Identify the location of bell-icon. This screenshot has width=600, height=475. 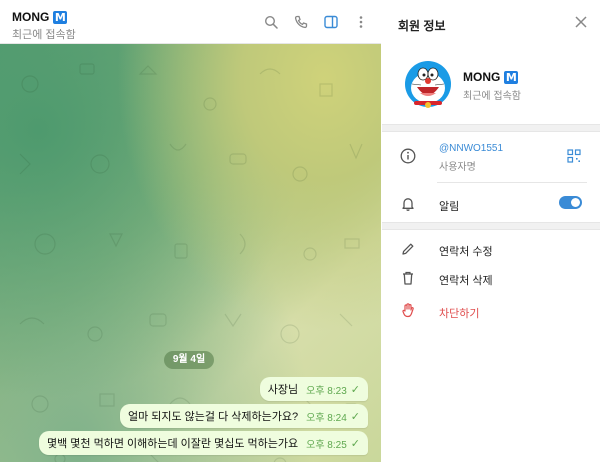
(408, 204).